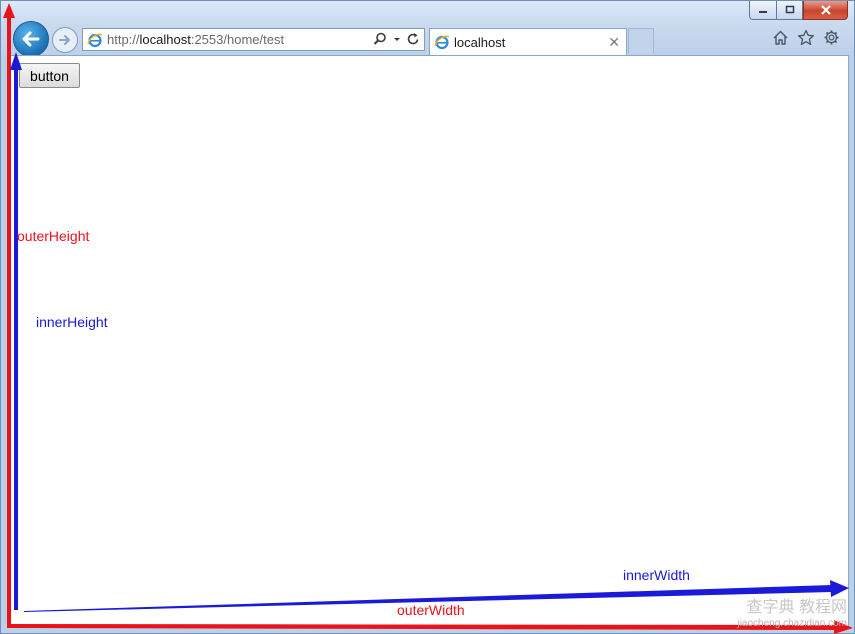  What do you see at coordinates (839, 588) in the screenshot?
I see `inner-width-arrowhead` at bounding box center [839, 588].